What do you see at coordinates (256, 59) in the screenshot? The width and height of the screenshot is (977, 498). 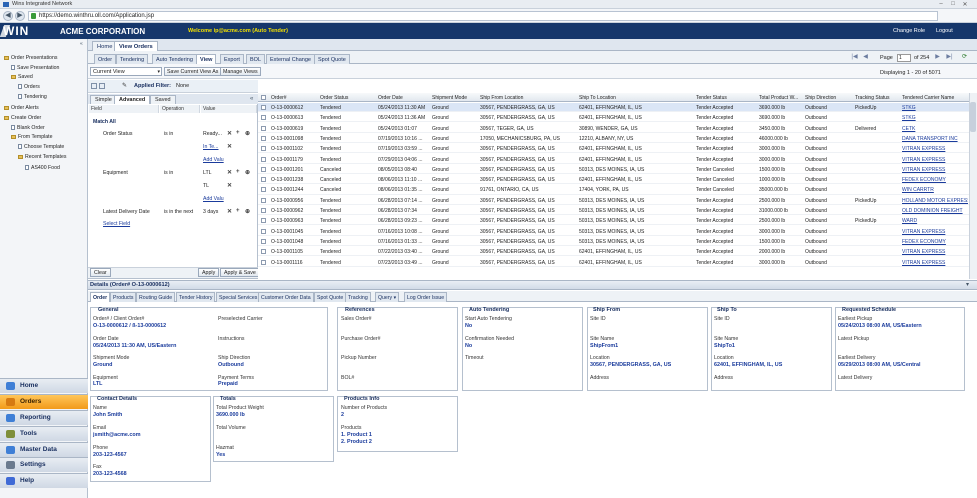 I see `tab-bol: BOL` at bounding box center [256, 59].